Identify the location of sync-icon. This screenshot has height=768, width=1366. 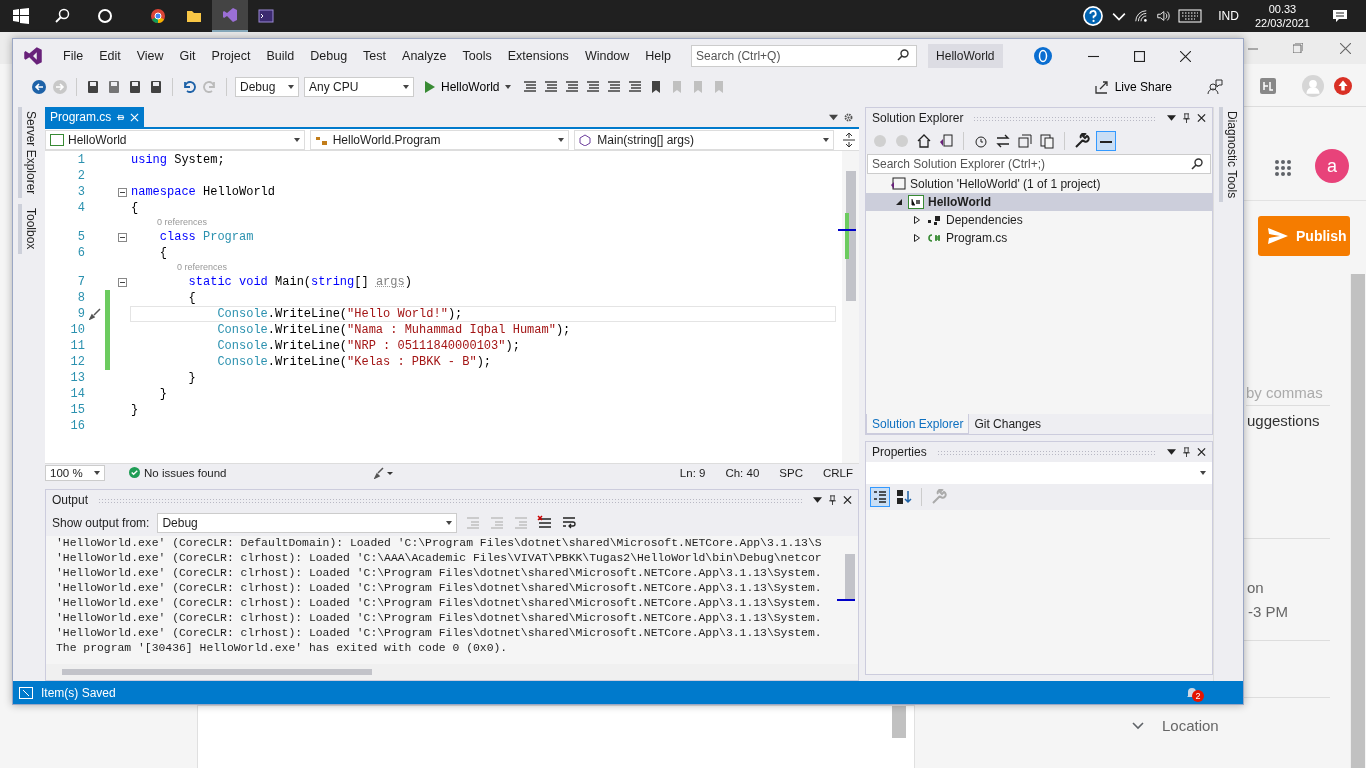
(1003, 141).